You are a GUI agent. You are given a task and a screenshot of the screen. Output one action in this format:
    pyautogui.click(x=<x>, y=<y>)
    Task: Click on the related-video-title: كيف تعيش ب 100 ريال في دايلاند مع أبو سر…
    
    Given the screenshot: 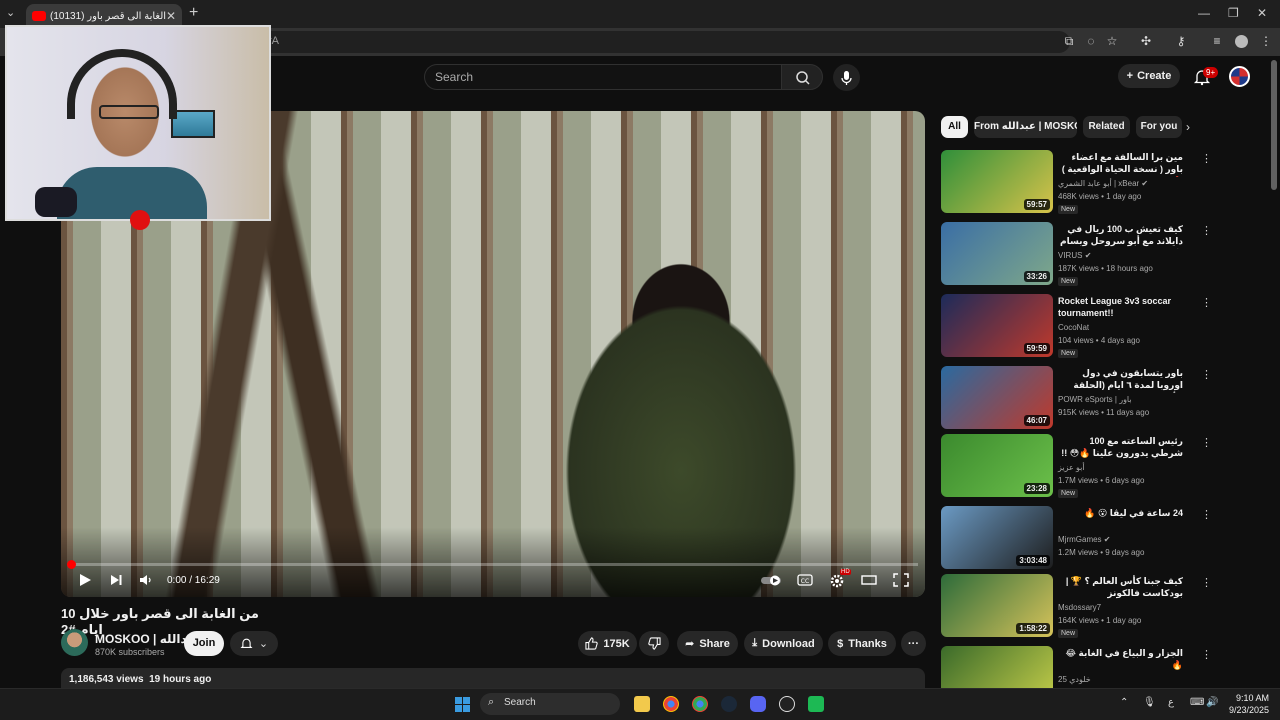 What is the action you would take?
    pyautogui.click(x=1120, y=236)
    